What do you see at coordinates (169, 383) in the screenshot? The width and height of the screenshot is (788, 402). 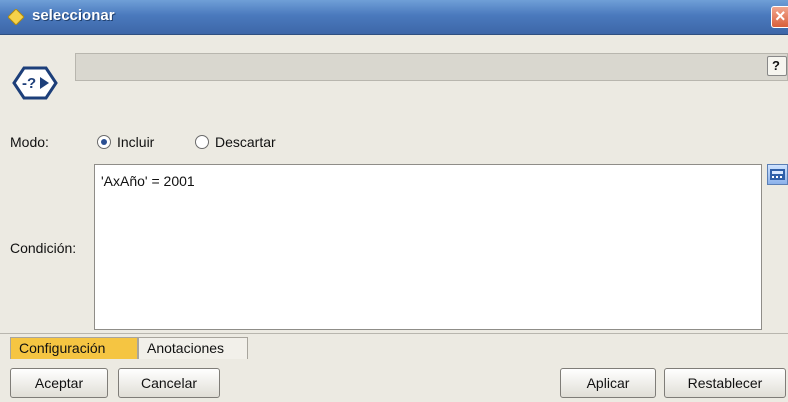 I see `cancelar-button: Cancelar` at bounding box center [169, 383].